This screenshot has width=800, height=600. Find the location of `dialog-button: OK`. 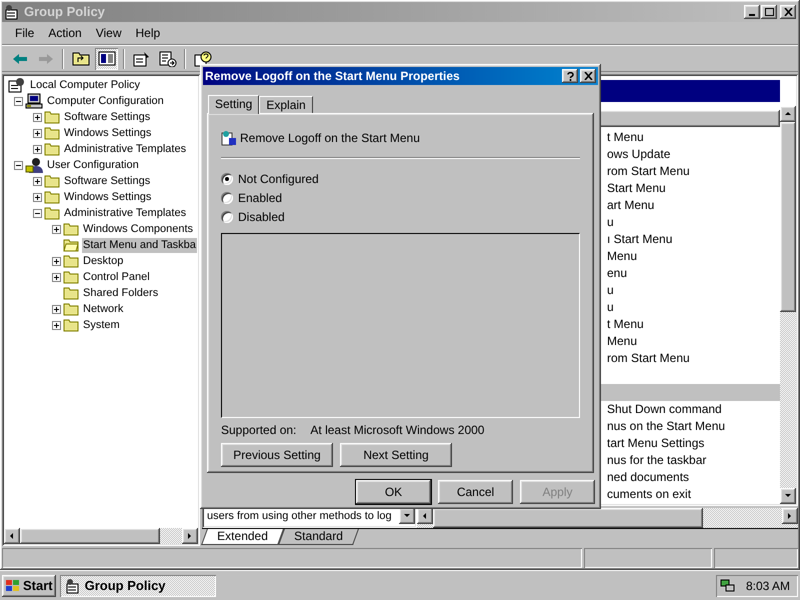

dialog-button: OK is located at coordinates (393, 492).